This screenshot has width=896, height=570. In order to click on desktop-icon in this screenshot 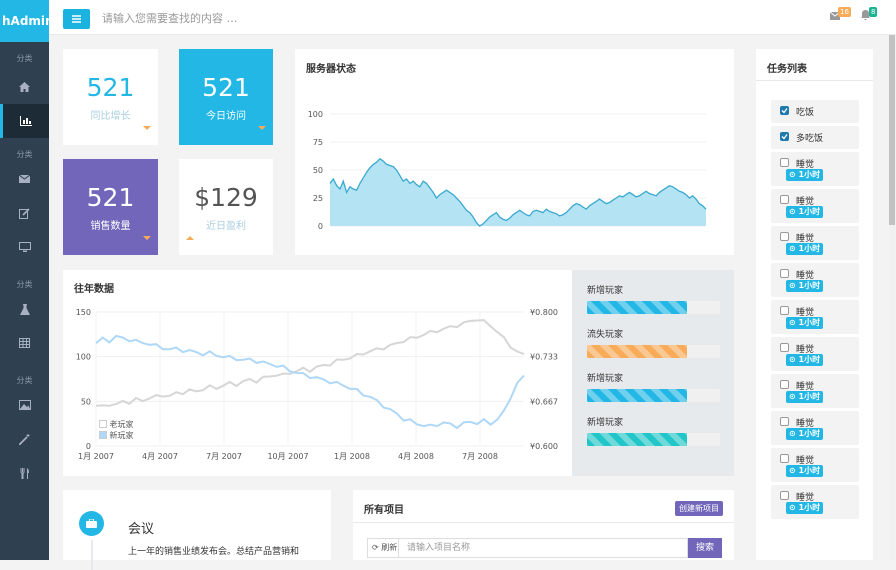, I will do `click(24, 247)`.